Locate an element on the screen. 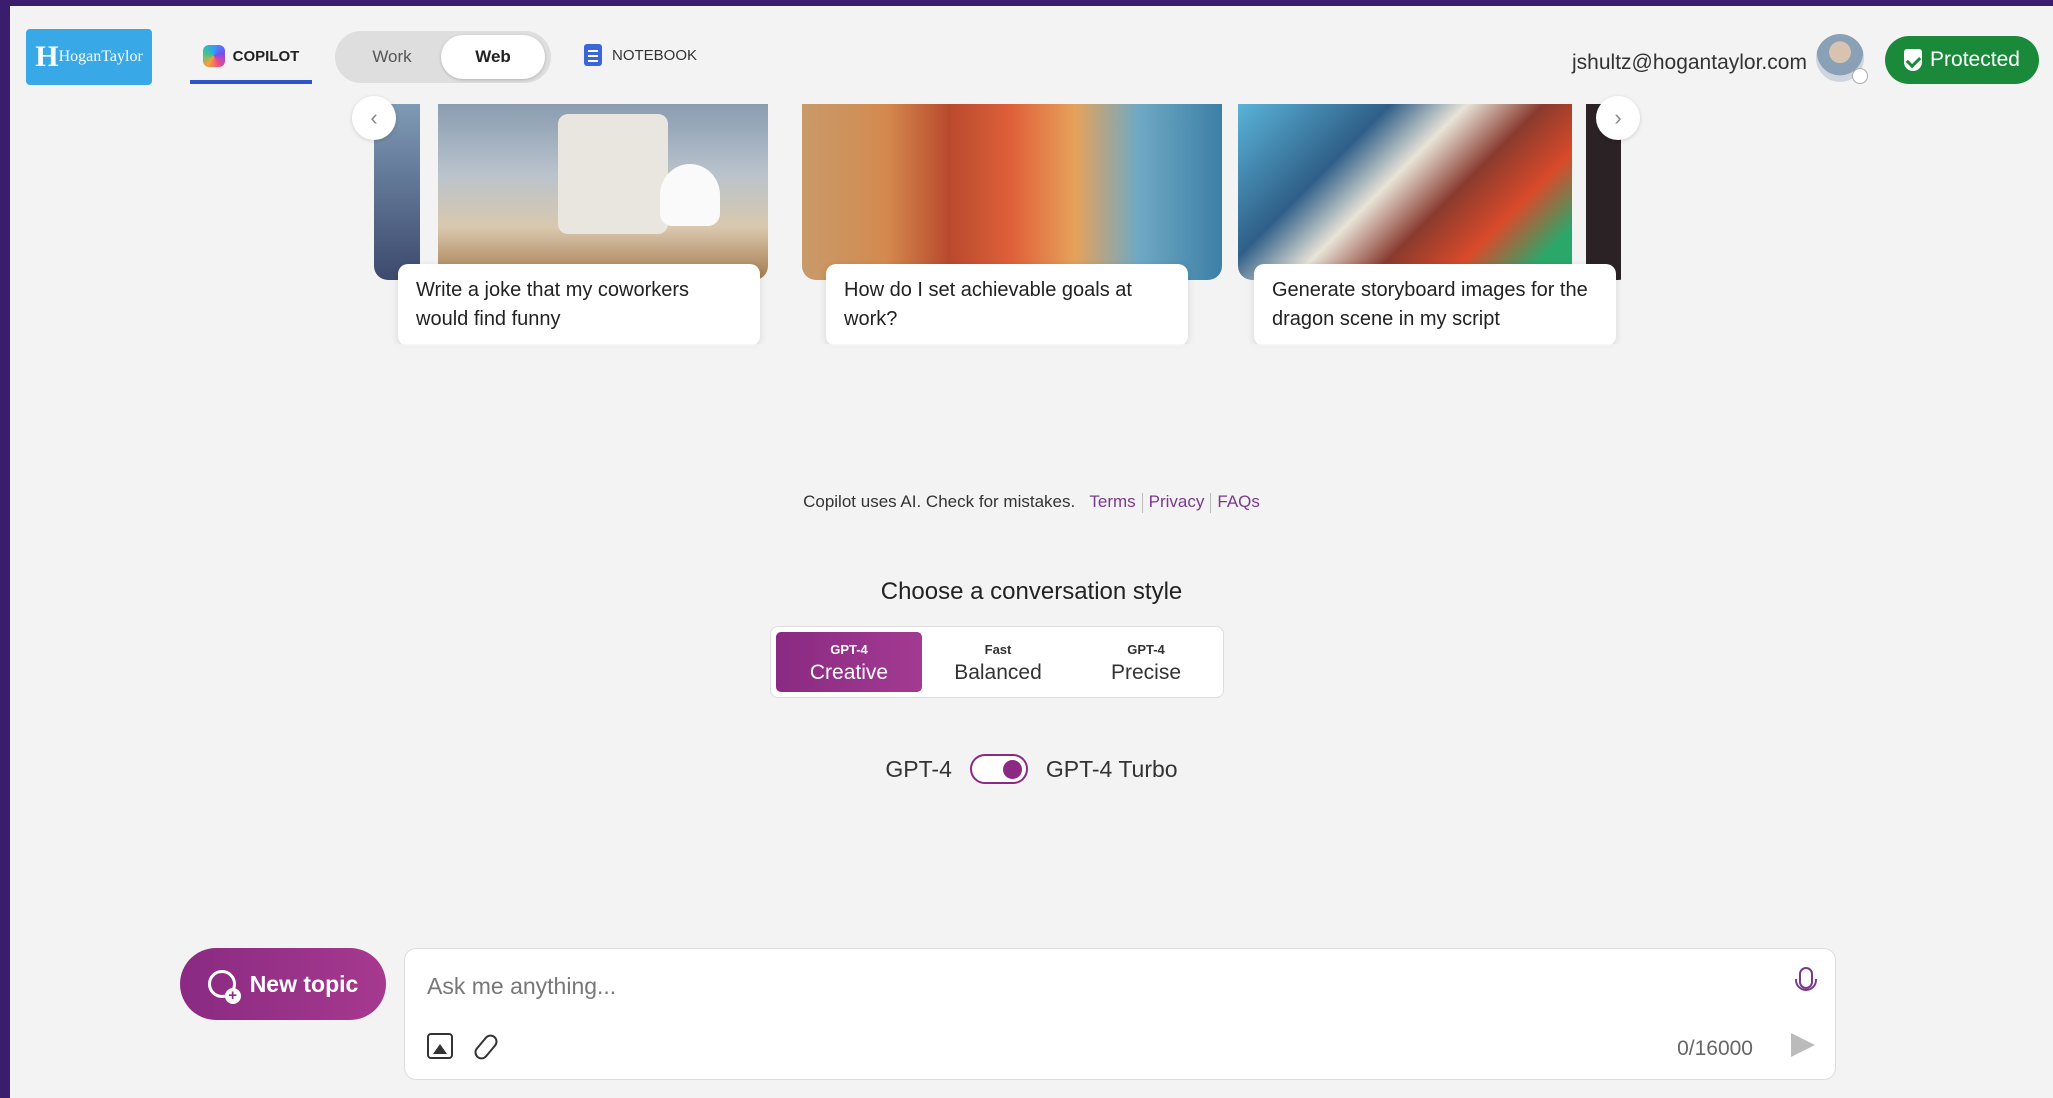 The image size is (2053, 1098). hogantaylor-logo: H HoganTaylor is located at coordinates (89, 57).